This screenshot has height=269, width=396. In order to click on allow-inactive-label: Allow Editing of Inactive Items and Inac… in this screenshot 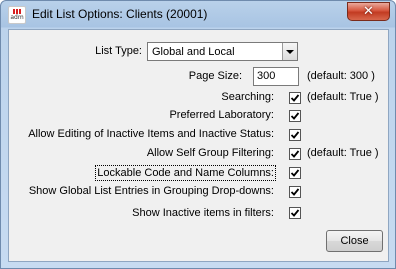, I will do `click(151, 134)`.